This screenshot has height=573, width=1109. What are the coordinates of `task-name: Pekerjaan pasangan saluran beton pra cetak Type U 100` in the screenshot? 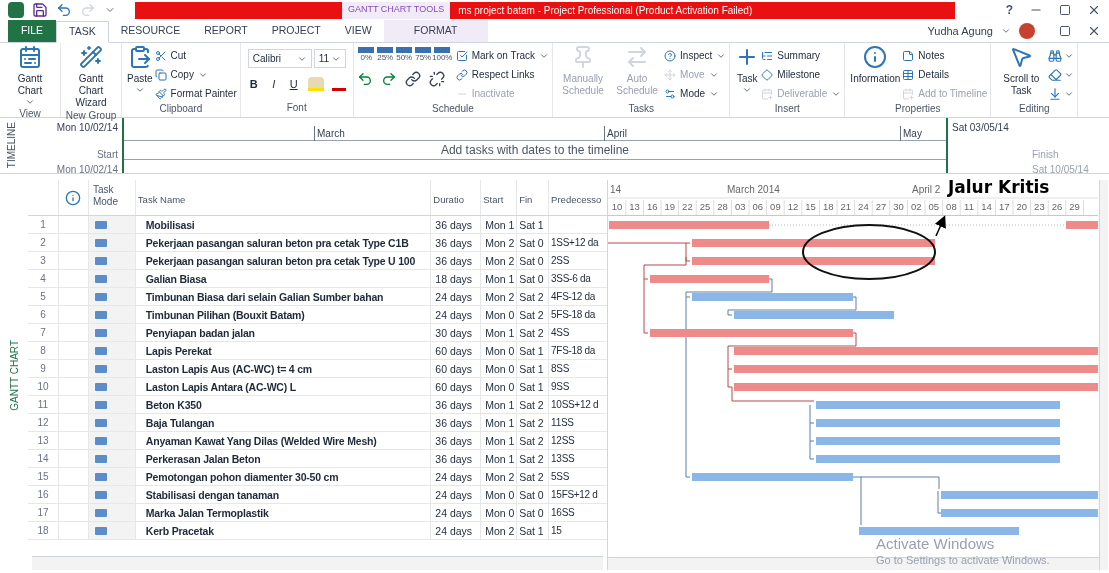 It's located at (282, 260).